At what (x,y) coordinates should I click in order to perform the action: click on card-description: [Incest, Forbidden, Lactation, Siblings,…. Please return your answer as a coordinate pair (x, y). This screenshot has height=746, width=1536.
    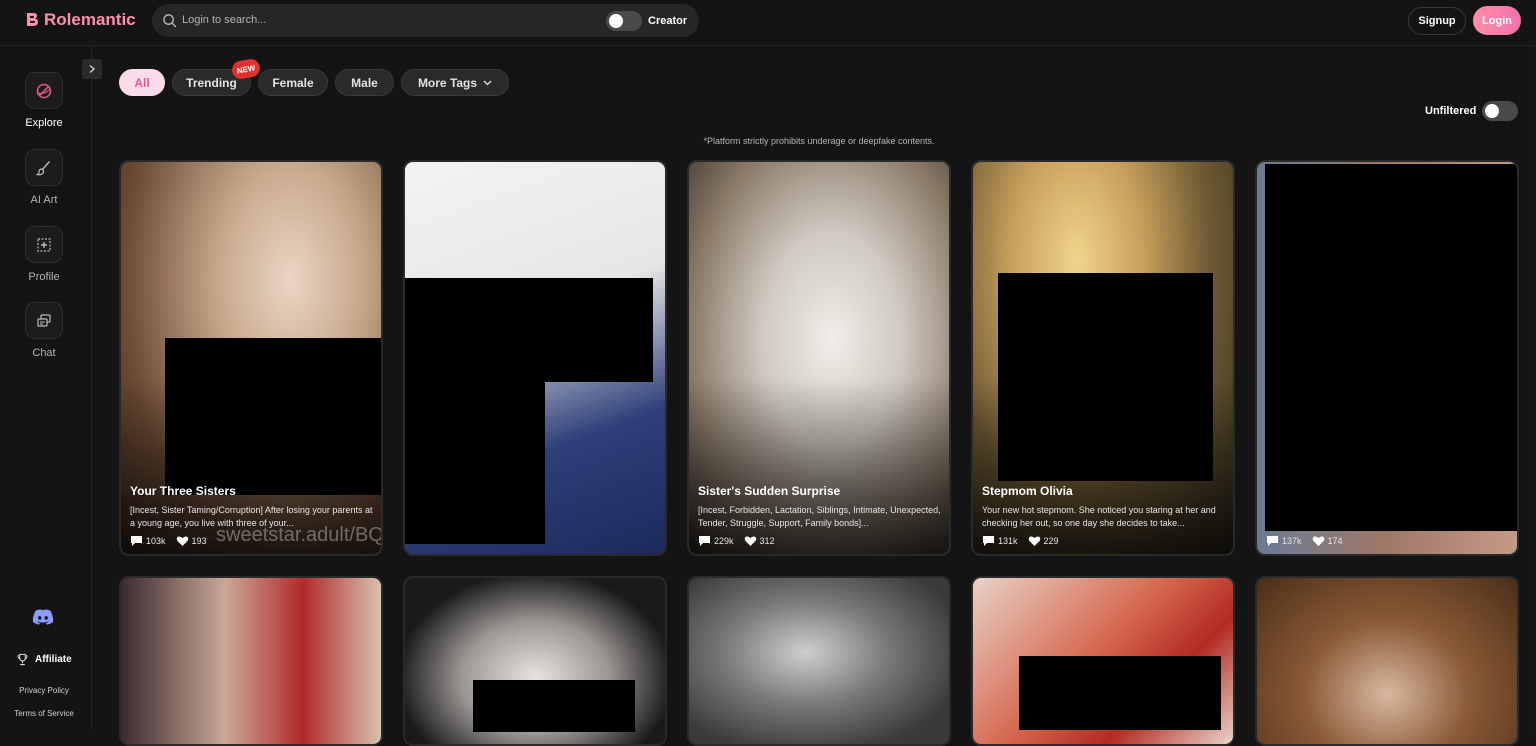
    Looking at the image, I should click on (819, 516).